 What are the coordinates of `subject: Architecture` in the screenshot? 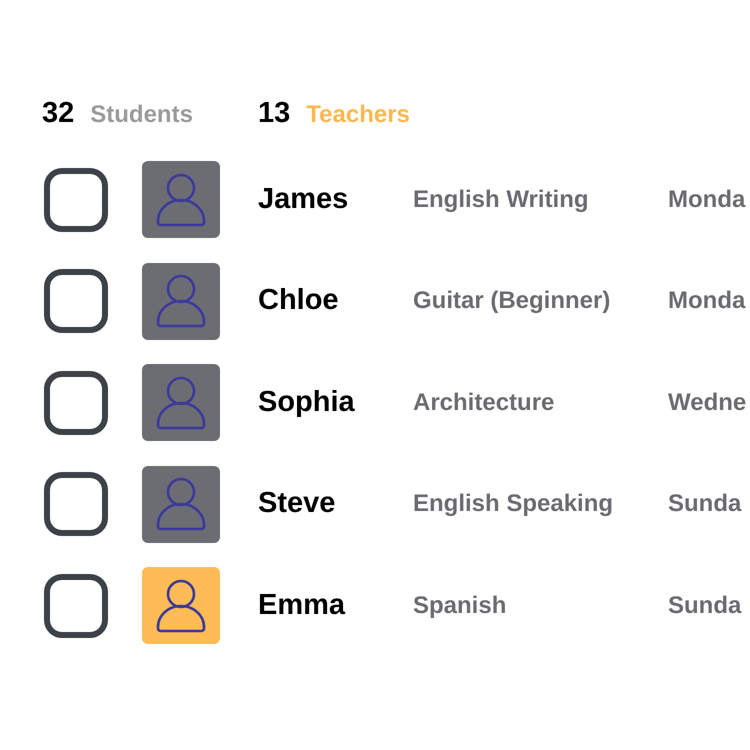 It's located at (484, 403).